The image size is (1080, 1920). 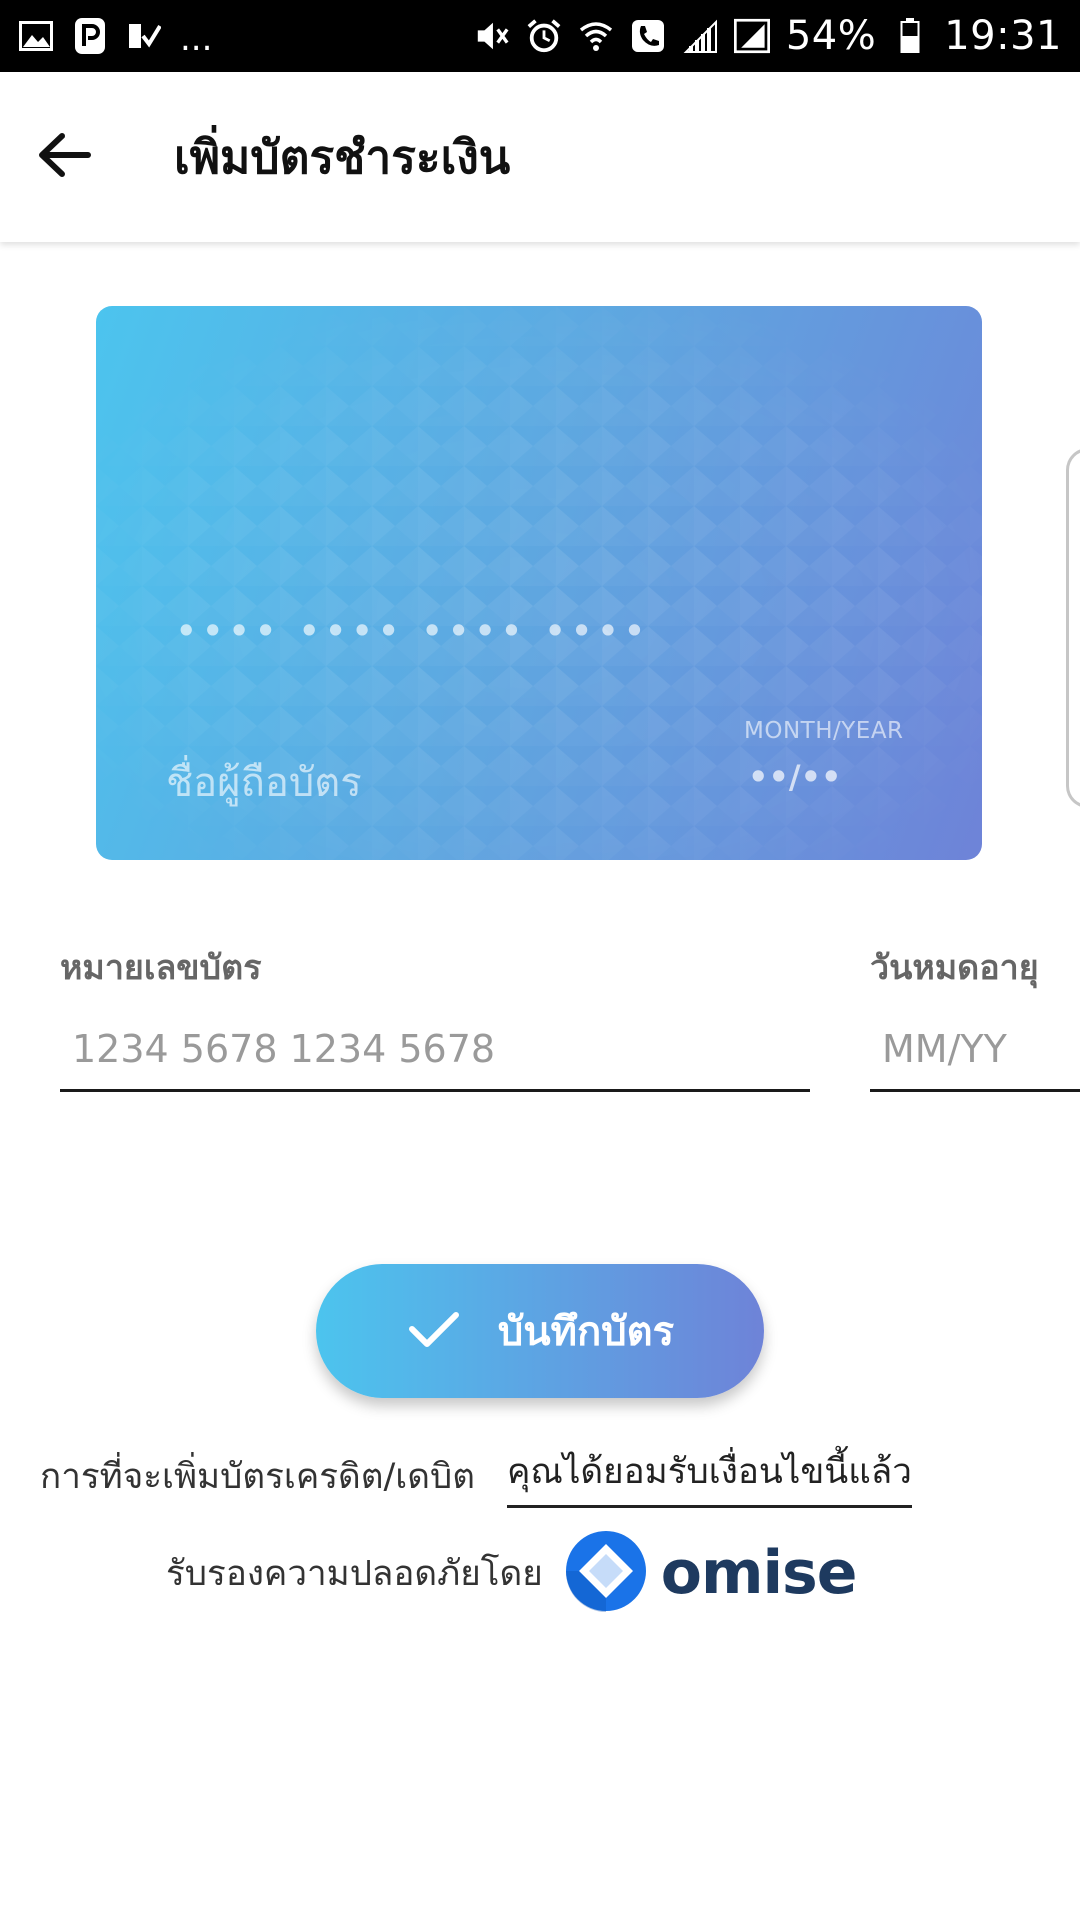 I want to click on card-expiry-mask: ••/••, so click(x=795, y=777).